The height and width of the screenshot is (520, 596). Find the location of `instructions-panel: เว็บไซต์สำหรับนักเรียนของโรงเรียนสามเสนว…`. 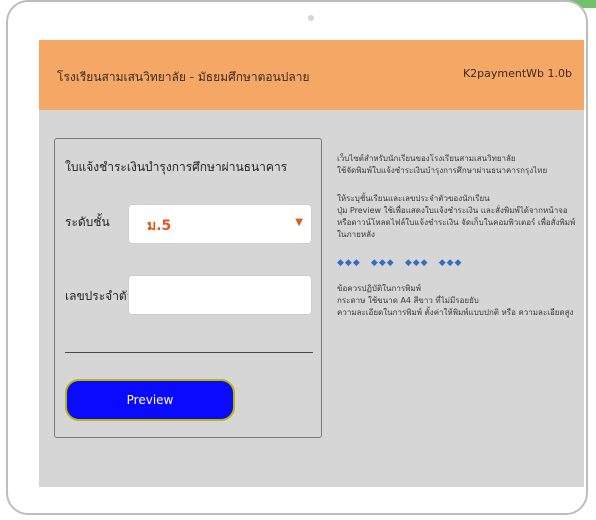

instructions-panel: เว็บไซต์สำหรับนักเรียนของโรงเรียนสามเสนว… is located at coordinates (457, 244).